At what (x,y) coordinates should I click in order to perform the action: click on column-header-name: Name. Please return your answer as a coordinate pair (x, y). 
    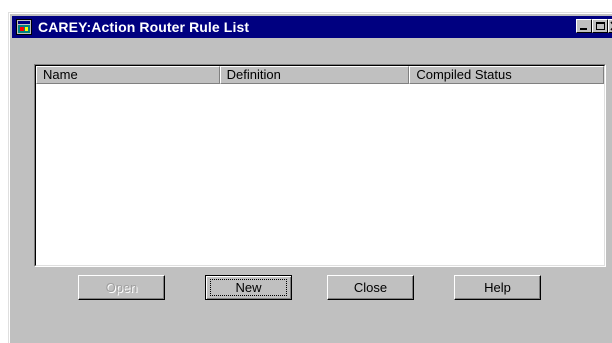
    Looking at the image, I should click on (128, 75).